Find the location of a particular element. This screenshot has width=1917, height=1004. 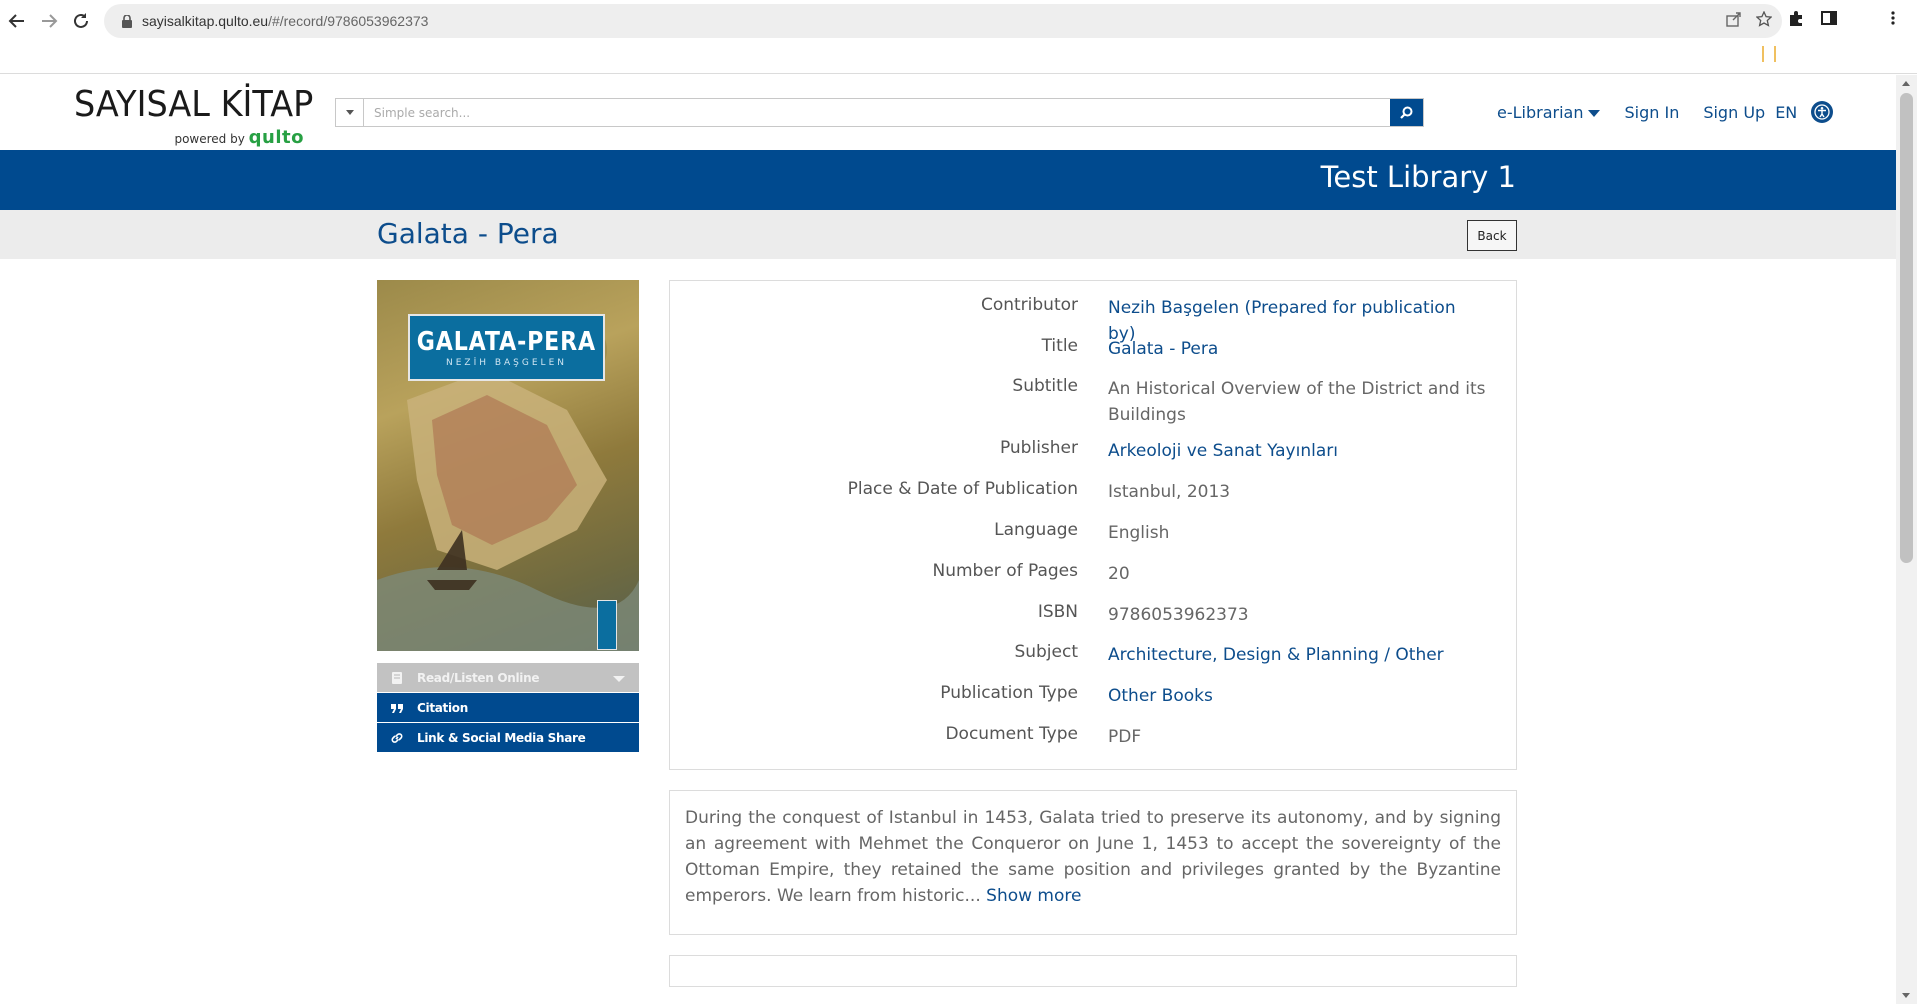

citation-button: Citation is located at coordinates (508, 708).